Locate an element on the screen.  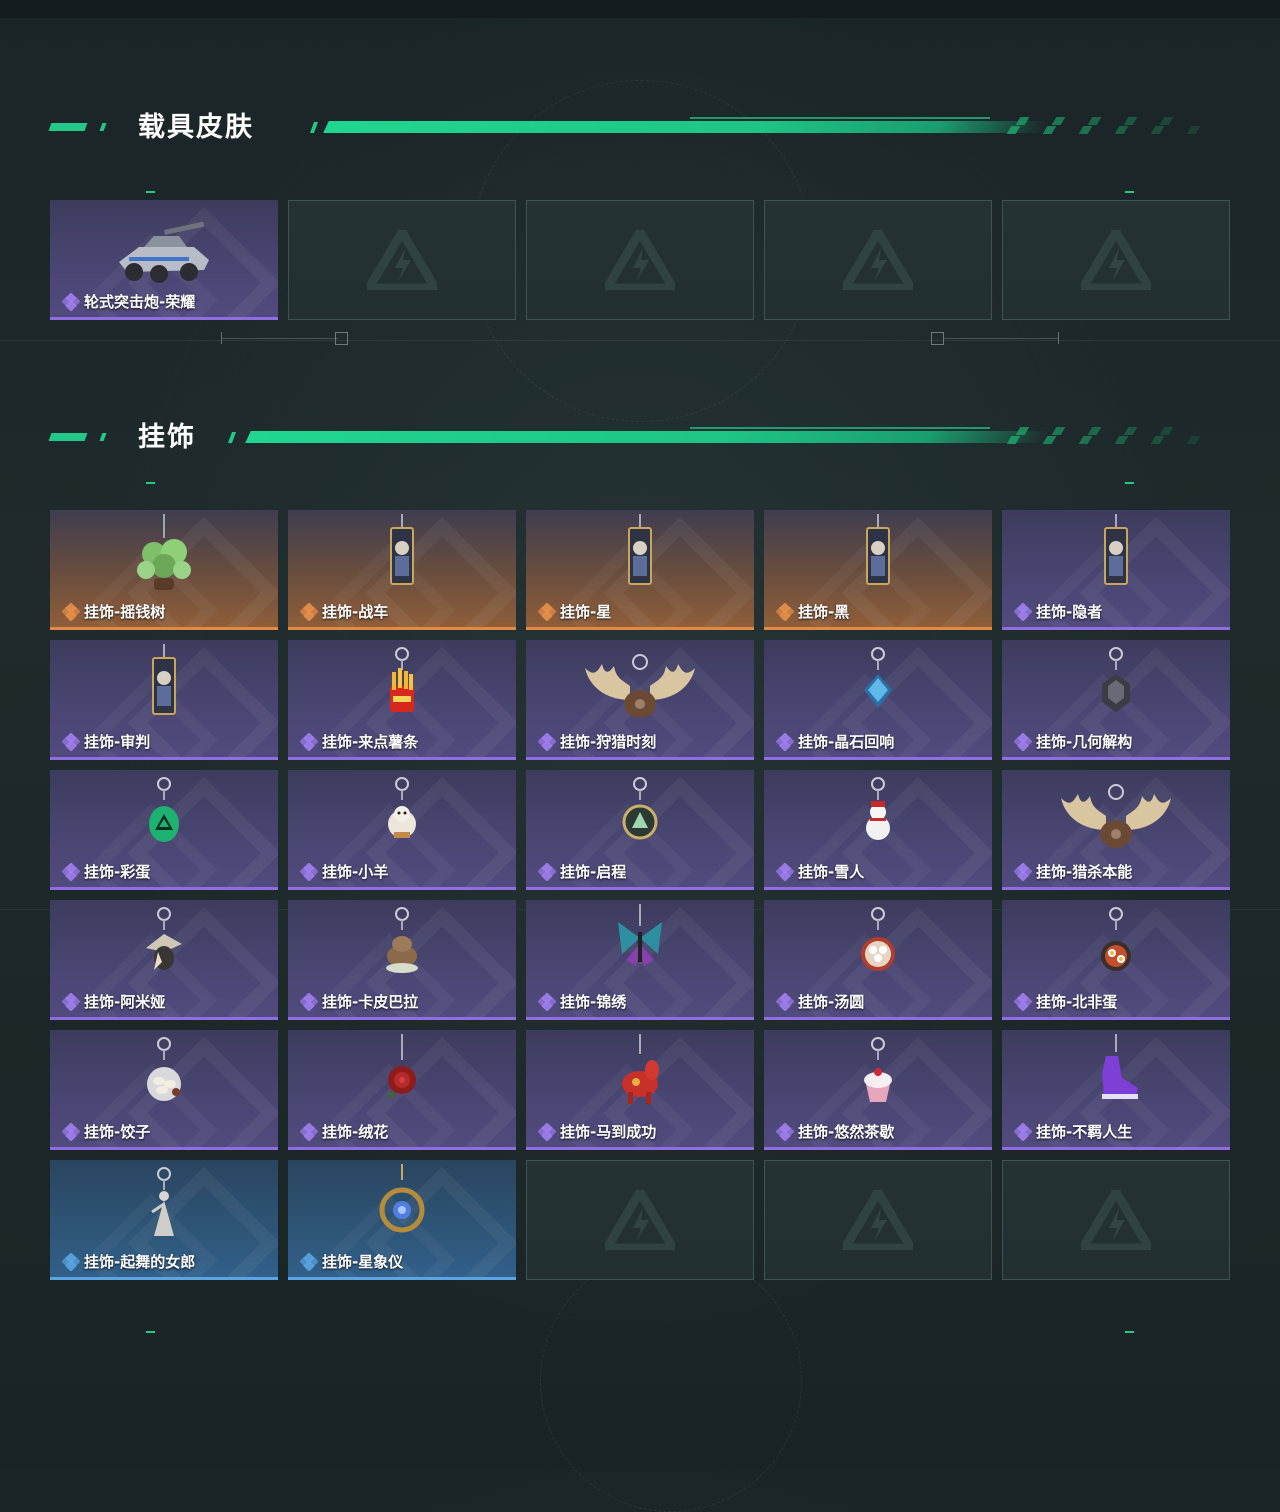
item-card: 挂饰-起舞的女郎 is located at coordinates (164, 1220).